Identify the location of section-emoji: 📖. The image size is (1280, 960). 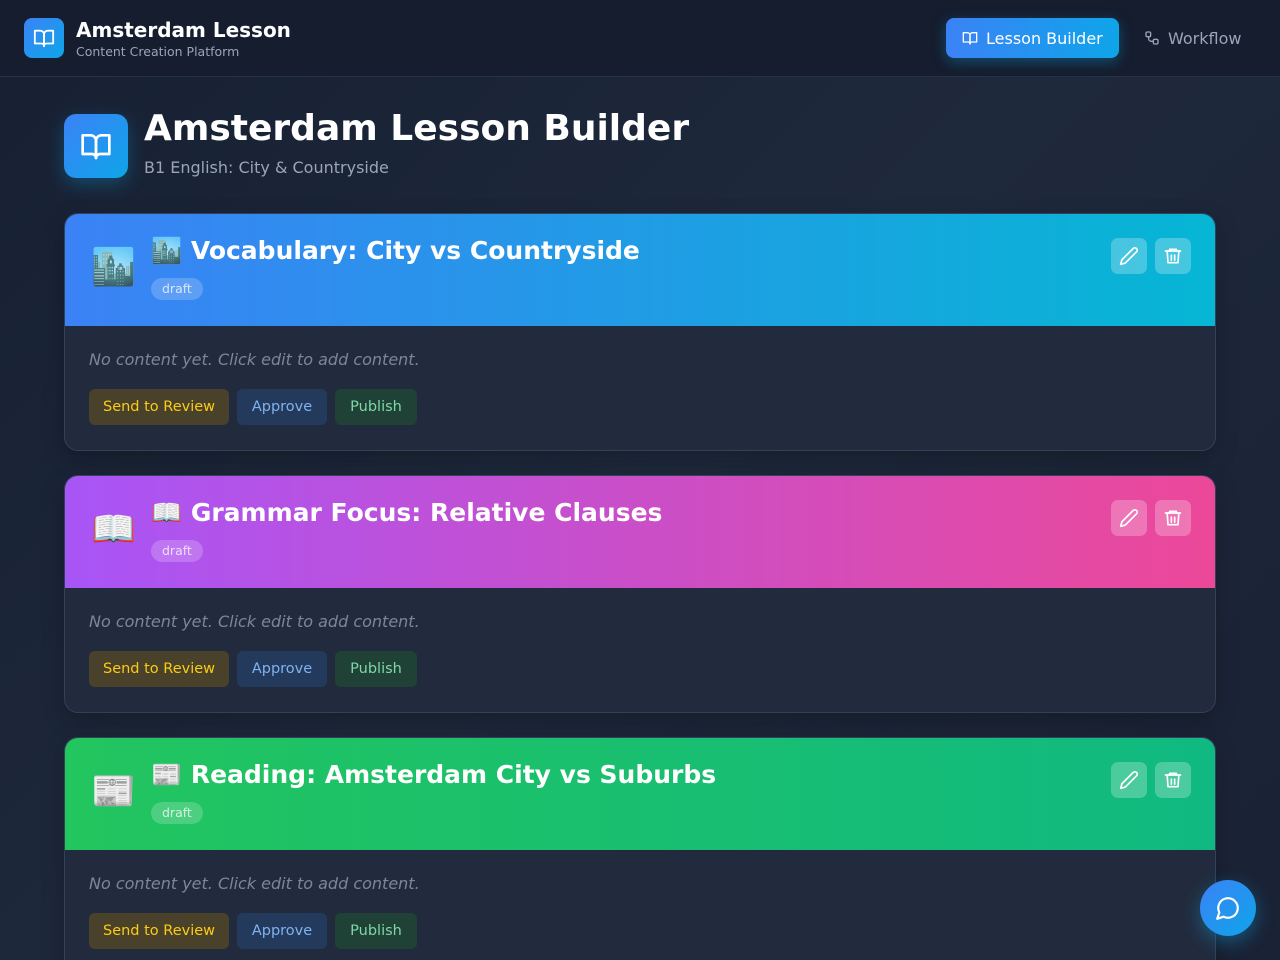
(113, 529).